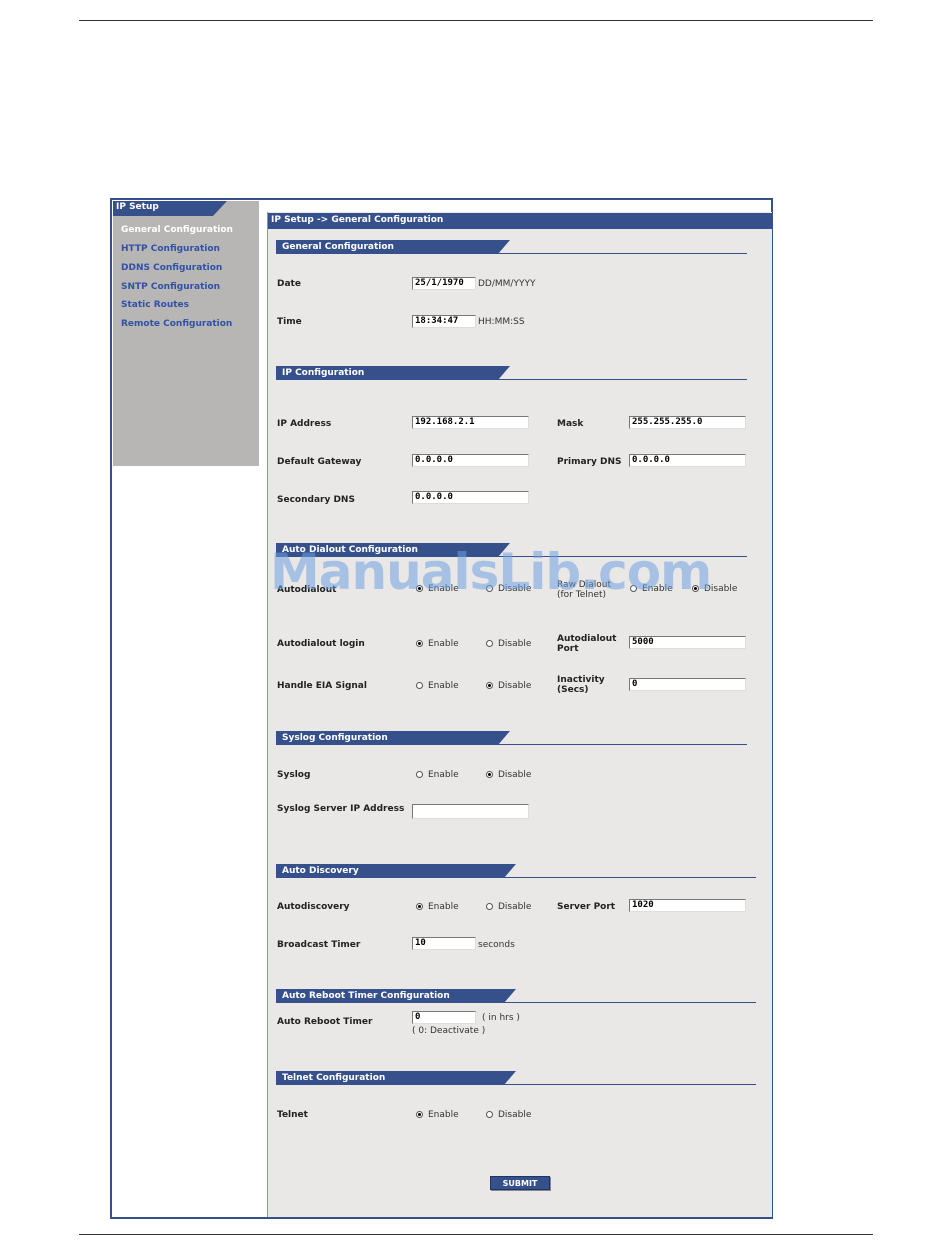 This screenshot has height=1254, width=950. Describe the element at coordinates (338, 247) in the screenshot. I see `section-title: General Configuration` at that location.